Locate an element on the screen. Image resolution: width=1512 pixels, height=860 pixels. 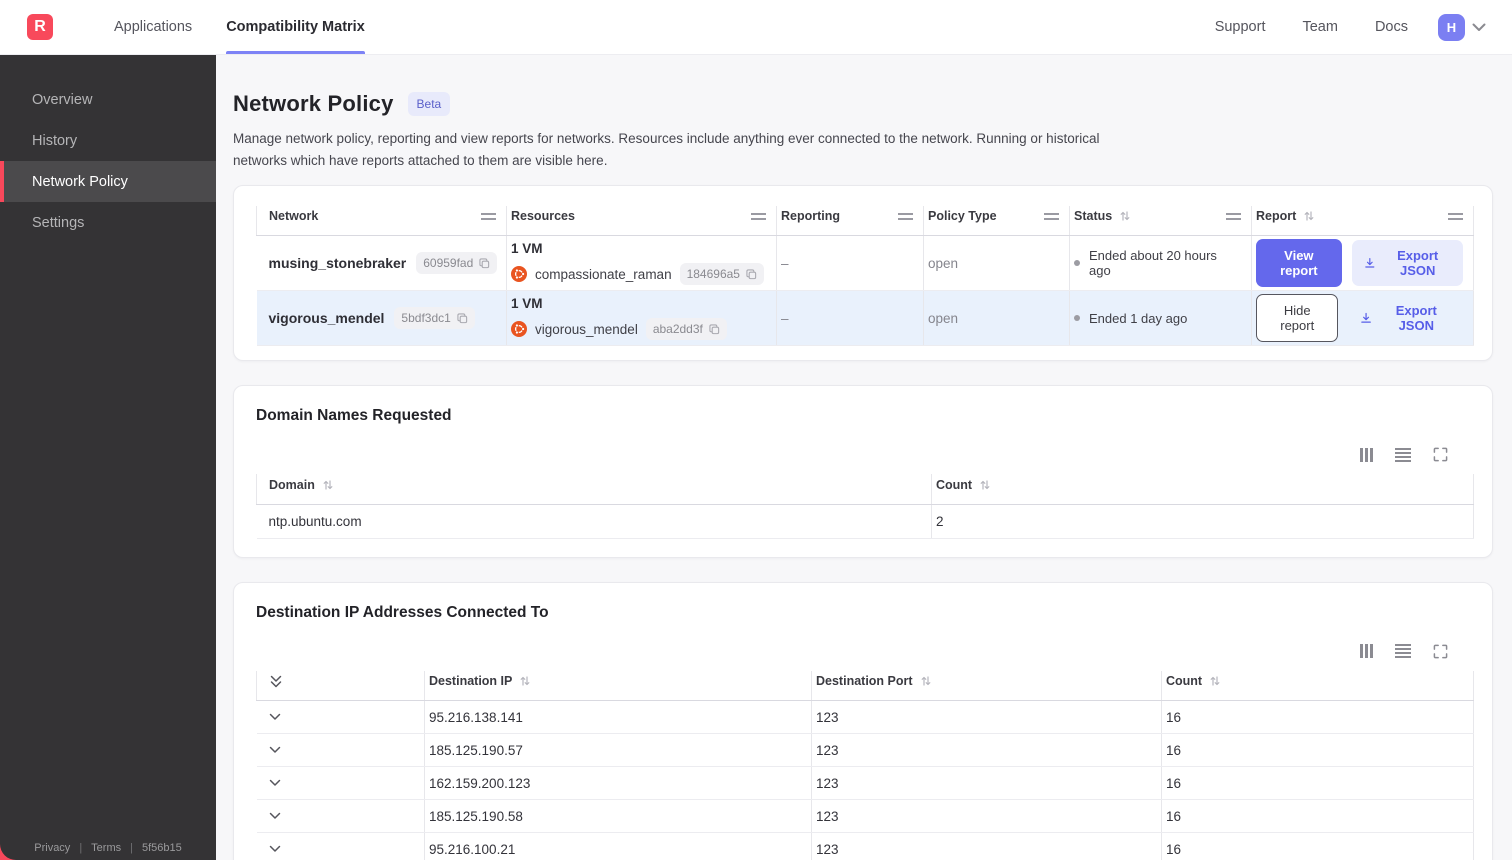
privacy-link: Privacy is located at coordinates (52, 848).